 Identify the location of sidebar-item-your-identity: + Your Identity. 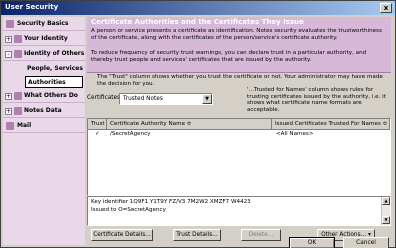
(44, 39).